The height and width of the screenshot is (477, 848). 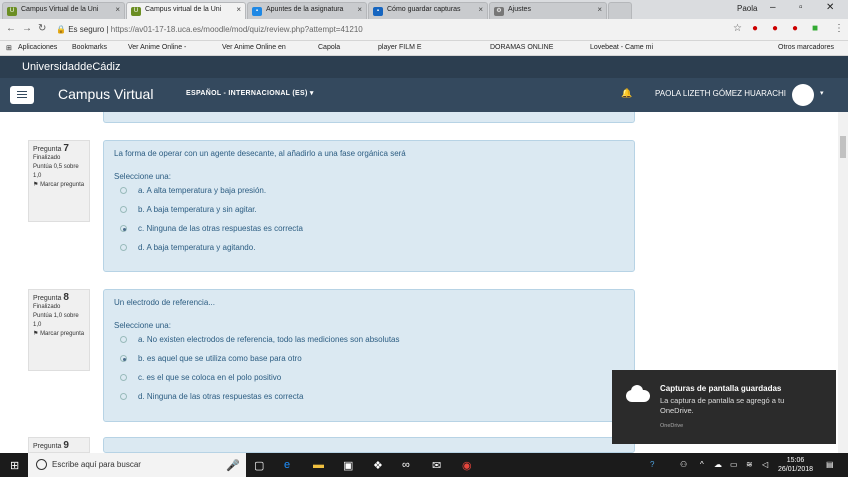 I want to click on answer-prompt: Seleccione una:, so click(x=142, y=325).